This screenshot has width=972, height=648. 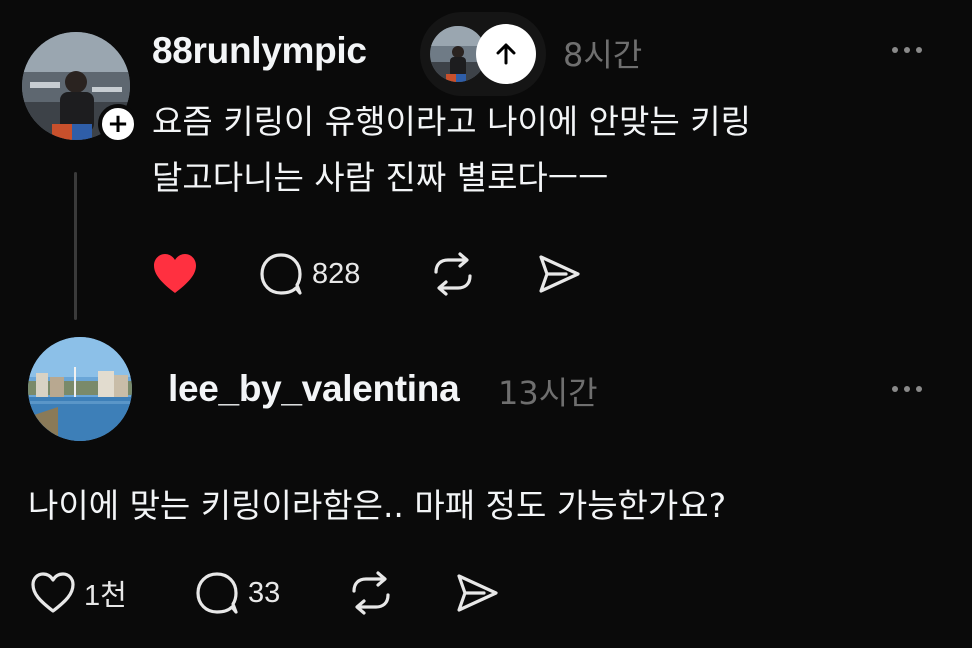 What do you see at coordinates (78, 593) in the screenshot?
I see `reply-like-button: 1천` at bounding box center [78, 593].